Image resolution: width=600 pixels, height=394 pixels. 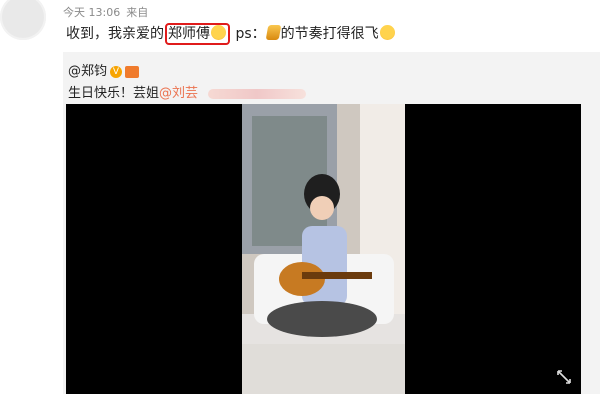 I want to click on post-text-after: 的节奏打得很飞, so click(x=329, y=34).